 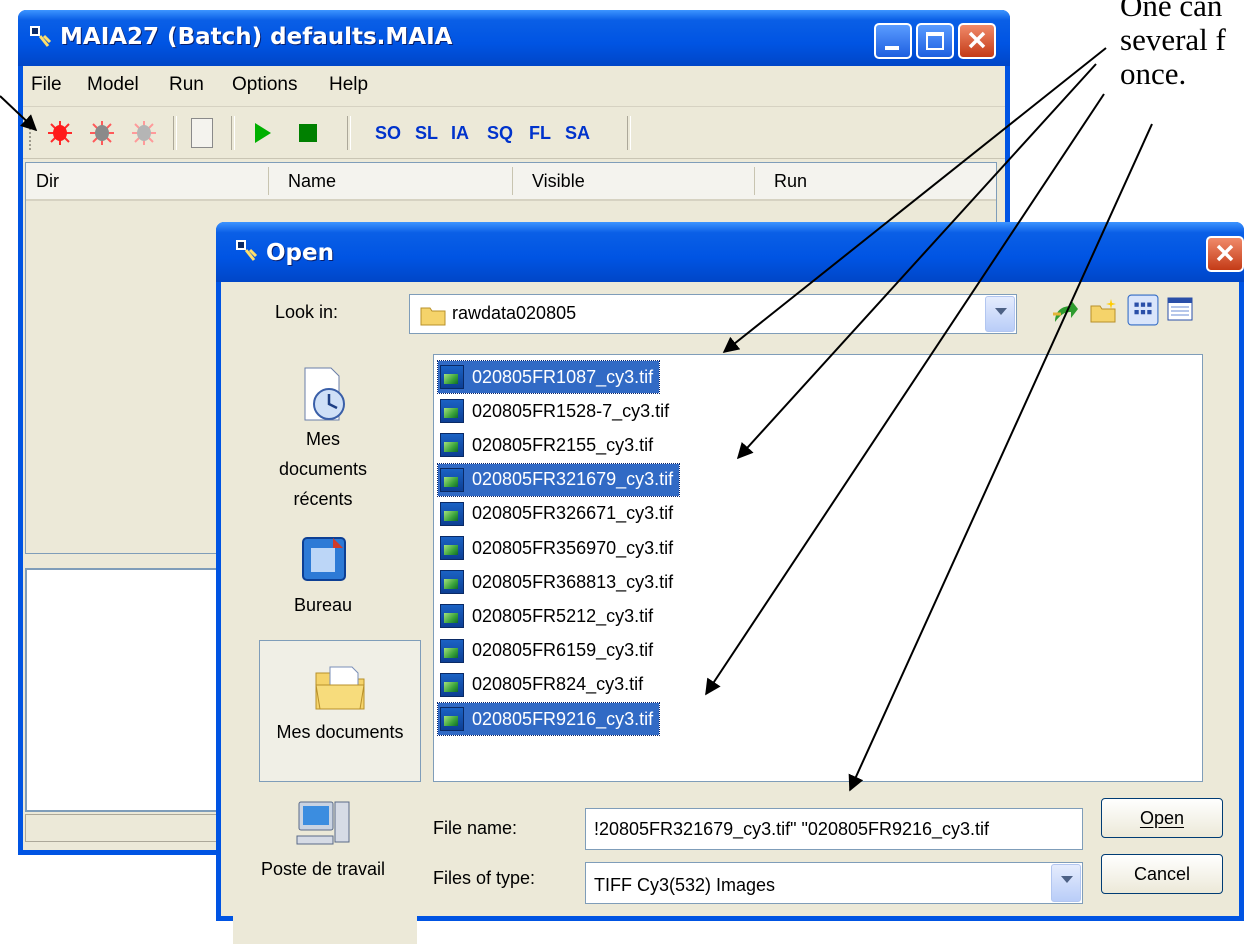 What do you see at coordinates (19, 113) in the screenshot?
I see `arrow-toolbar` at bounding box center [19, 113].